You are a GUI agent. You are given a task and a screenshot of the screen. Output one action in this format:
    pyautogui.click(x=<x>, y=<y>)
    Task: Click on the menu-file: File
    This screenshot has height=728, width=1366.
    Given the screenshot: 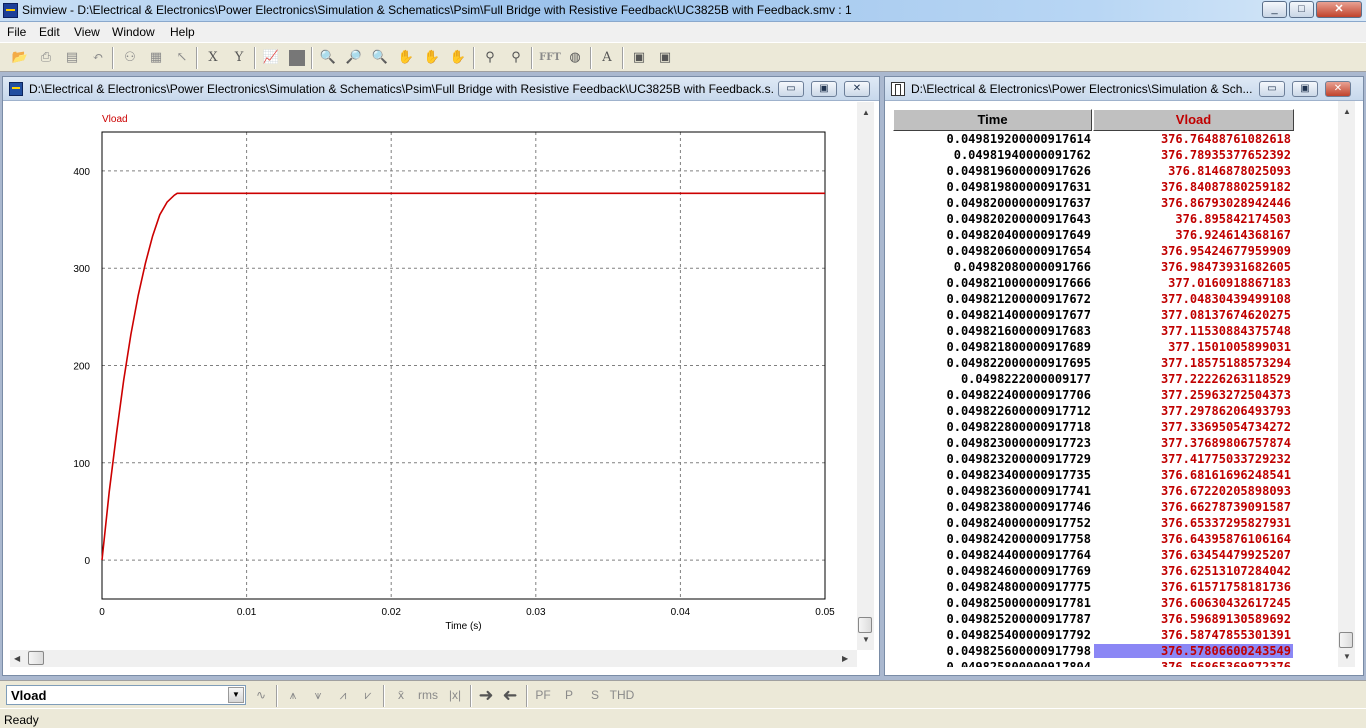 What is the action you would take?
    pyautogui.click(x=16, y=32)
    